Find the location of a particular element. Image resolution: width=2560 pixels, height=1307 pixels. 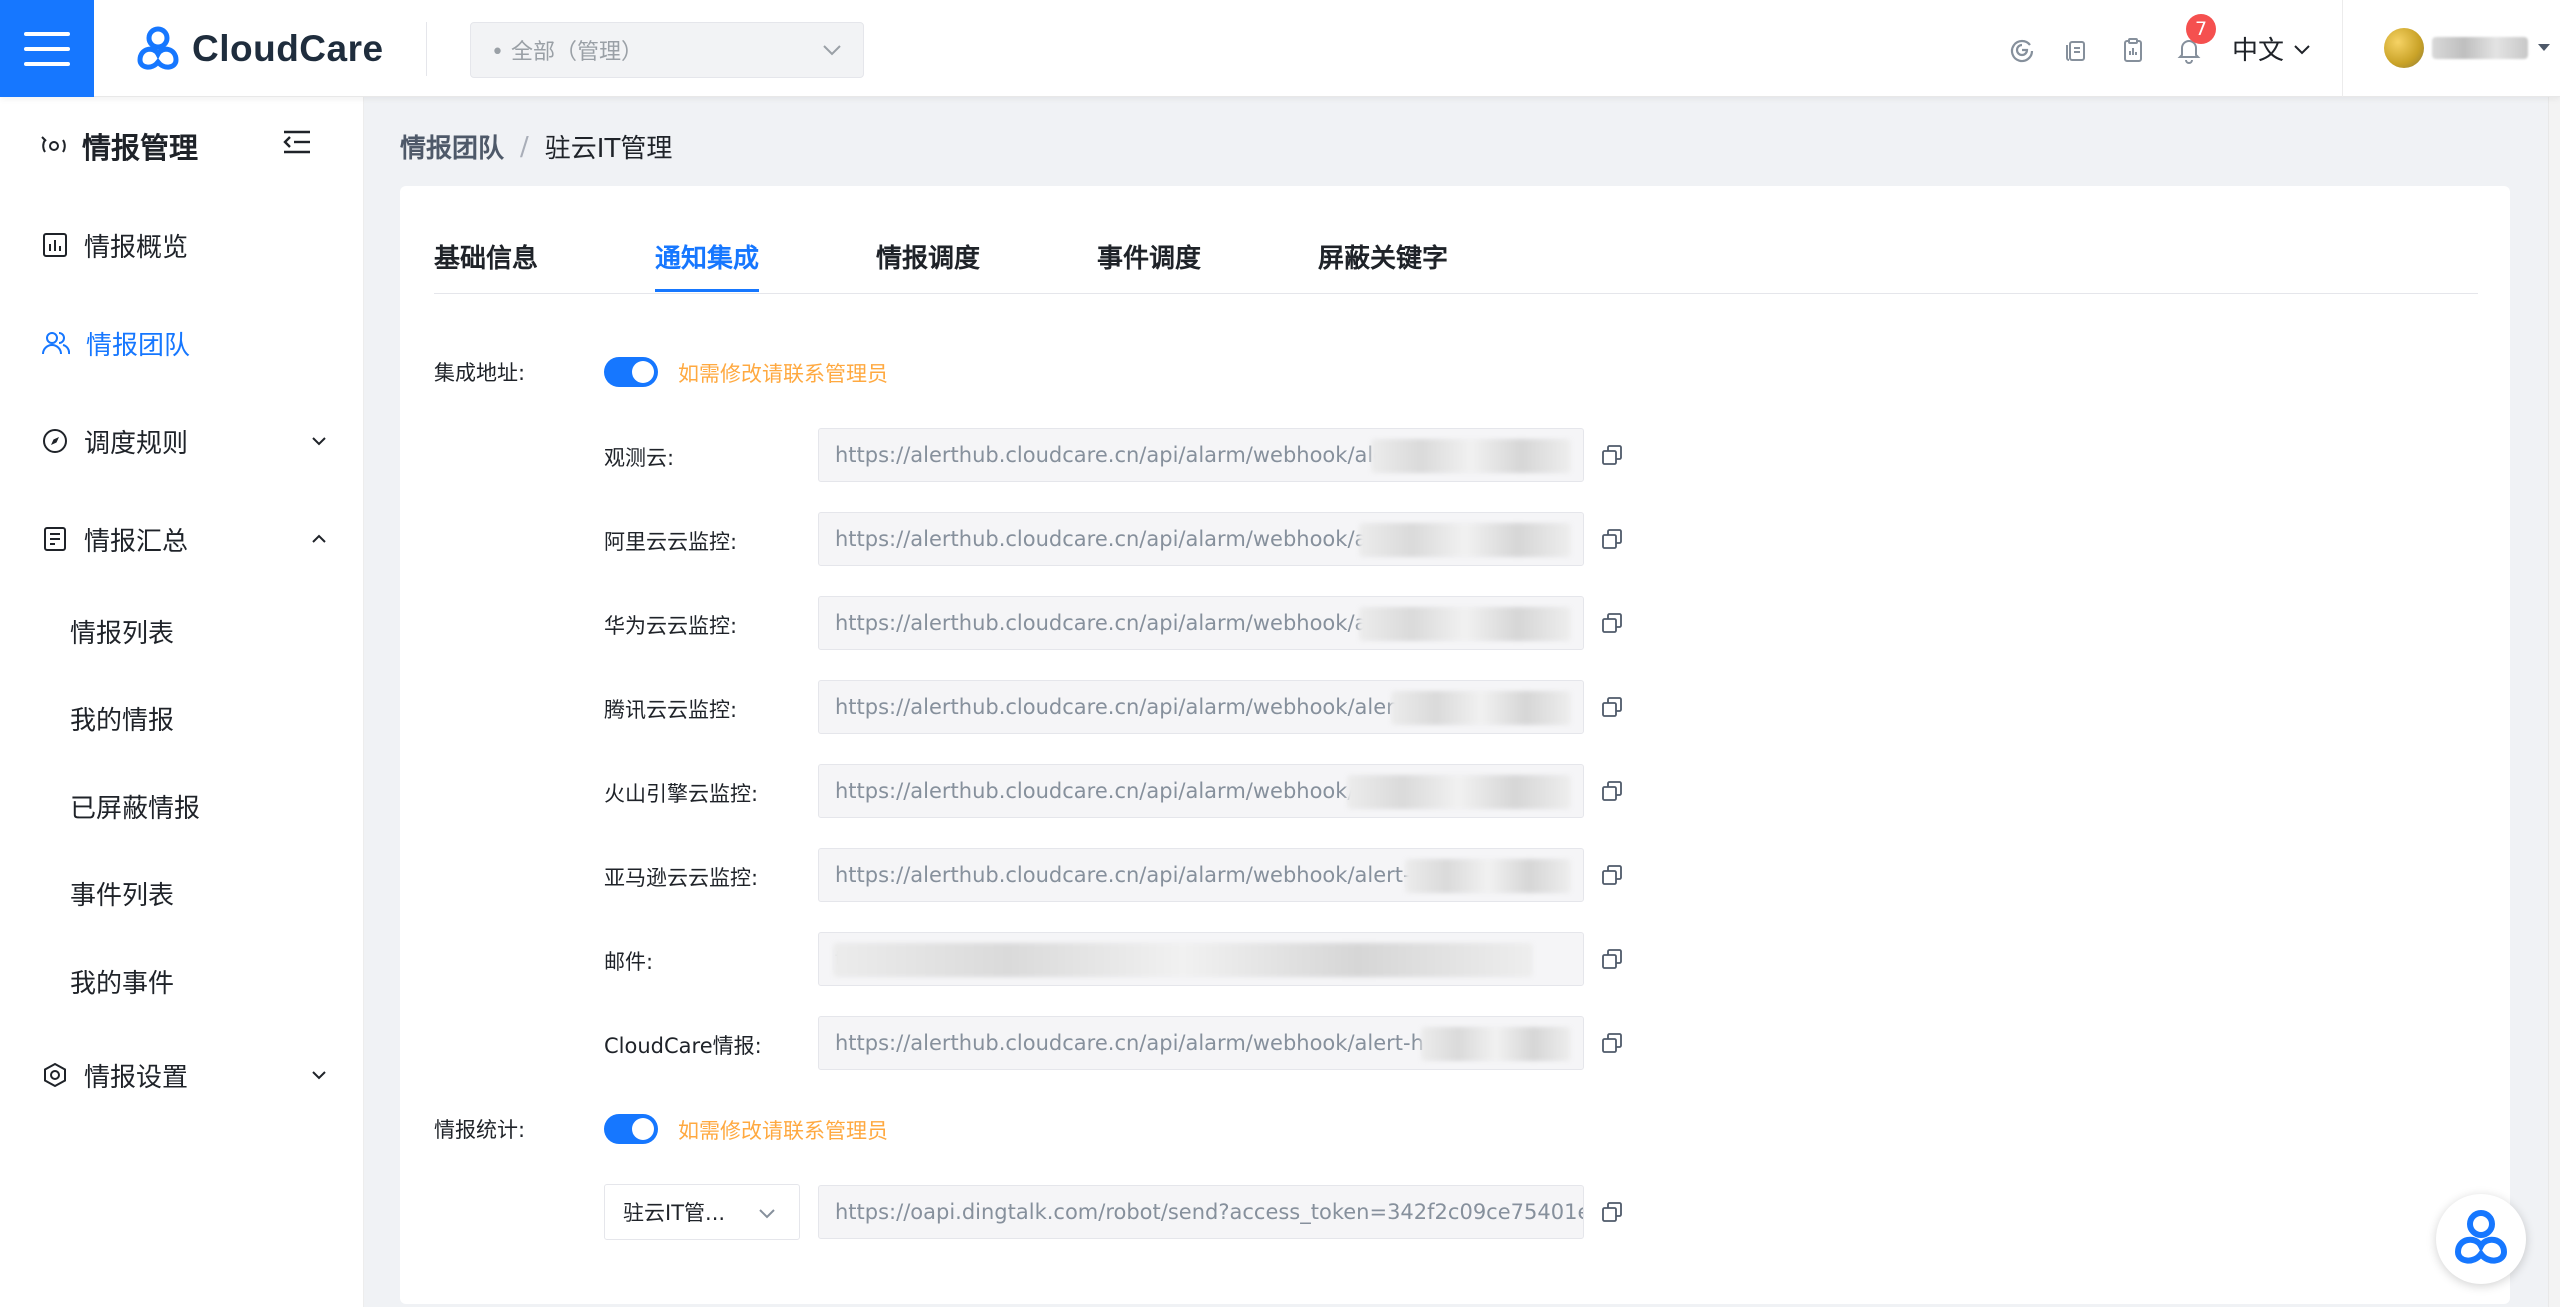

cloudcare-logo-icon is located at coordinates (158, 48).